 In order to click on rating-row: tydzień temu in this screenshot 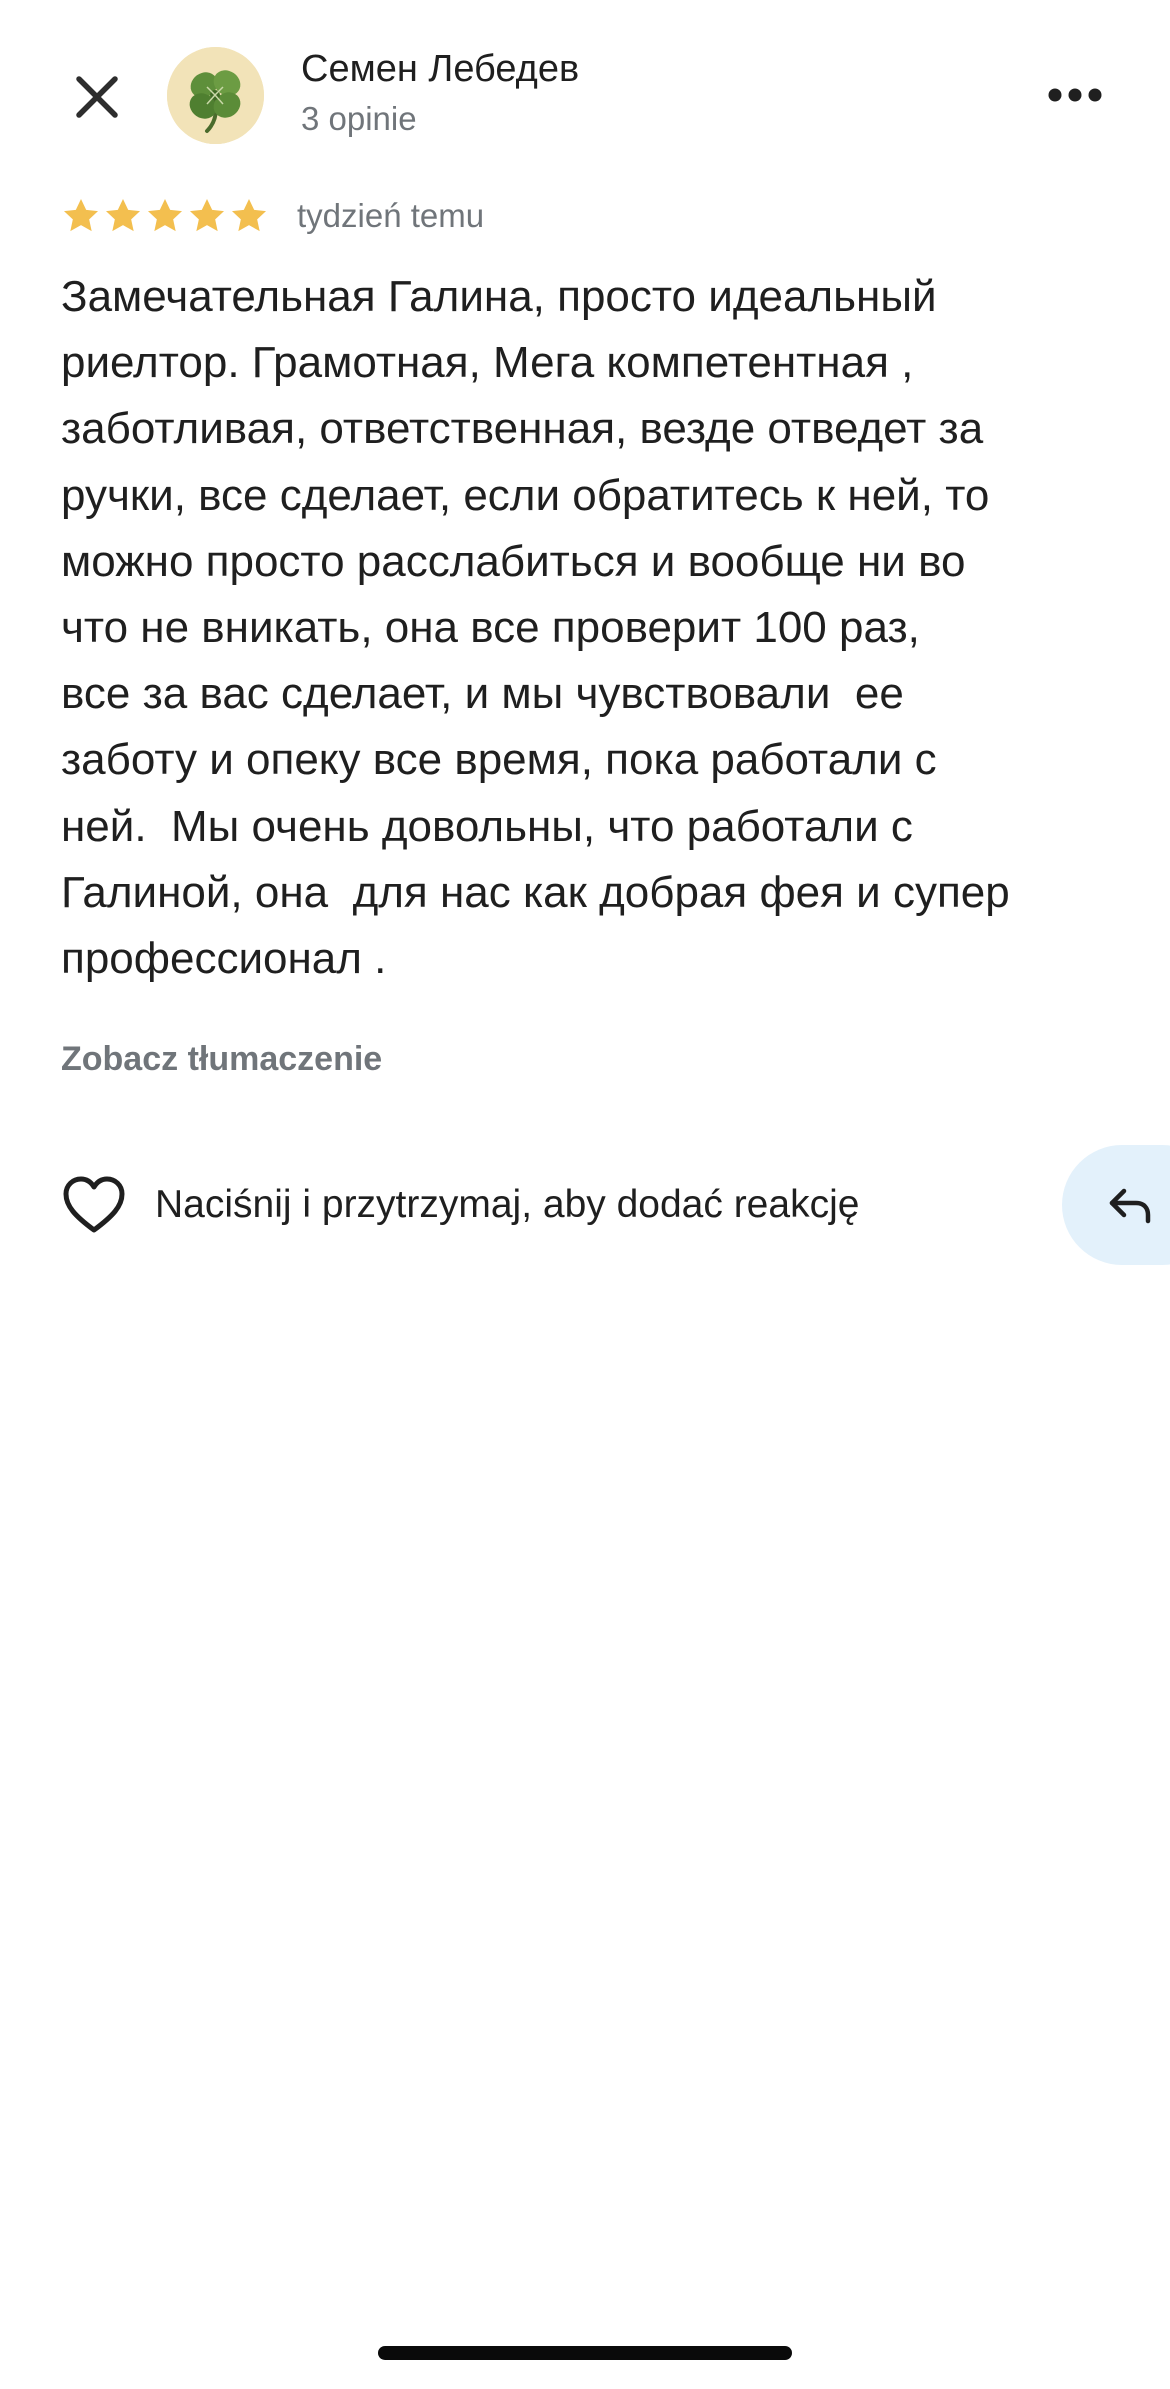, I will do `click(272, 216)`.